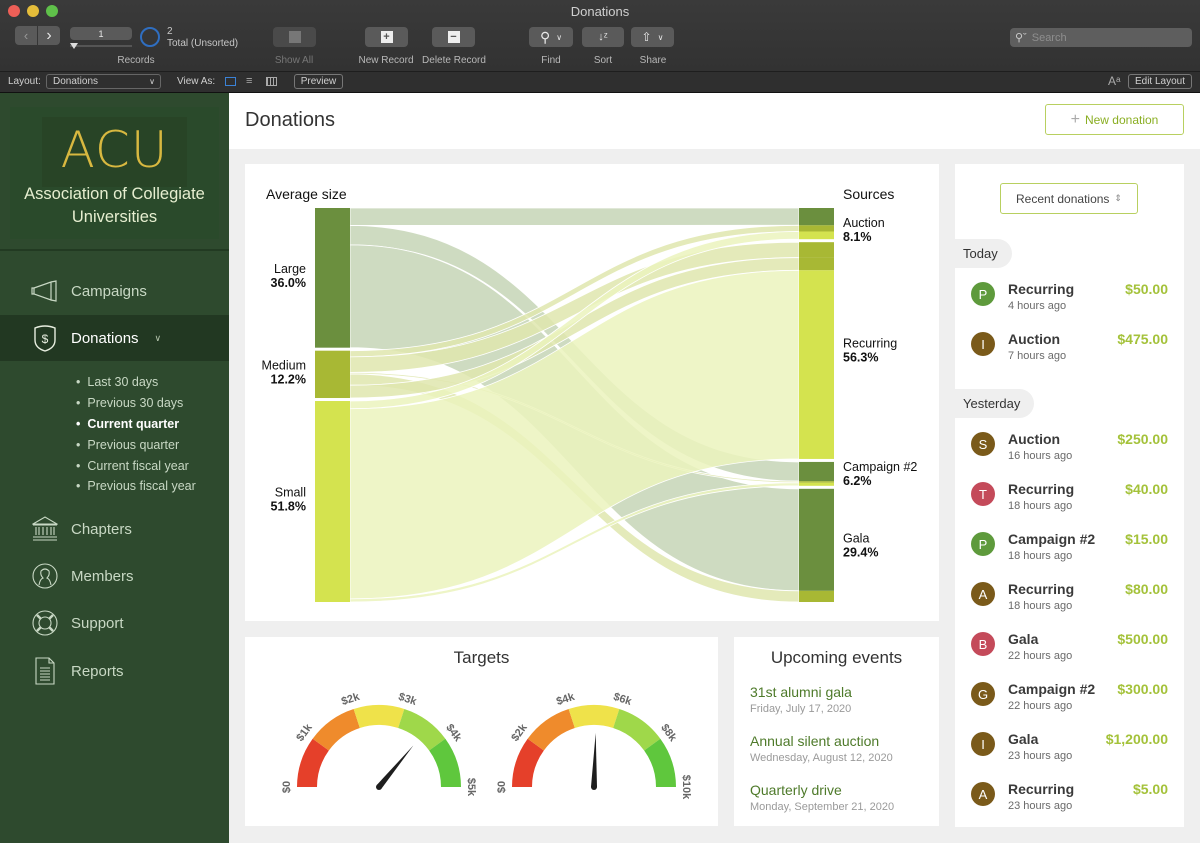 This screenshot has width=1200, height=843. I want to click on list-view-icon: ≡, so click(249, 81).